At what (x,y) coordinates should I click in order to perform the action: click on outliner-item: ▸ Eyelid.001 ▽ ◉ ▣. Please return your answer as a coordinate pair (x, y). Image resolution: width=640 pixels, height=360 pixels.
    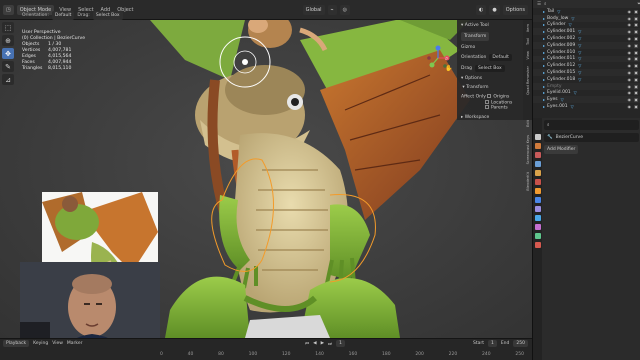
    Looking at the image, I should click on (586, 93).